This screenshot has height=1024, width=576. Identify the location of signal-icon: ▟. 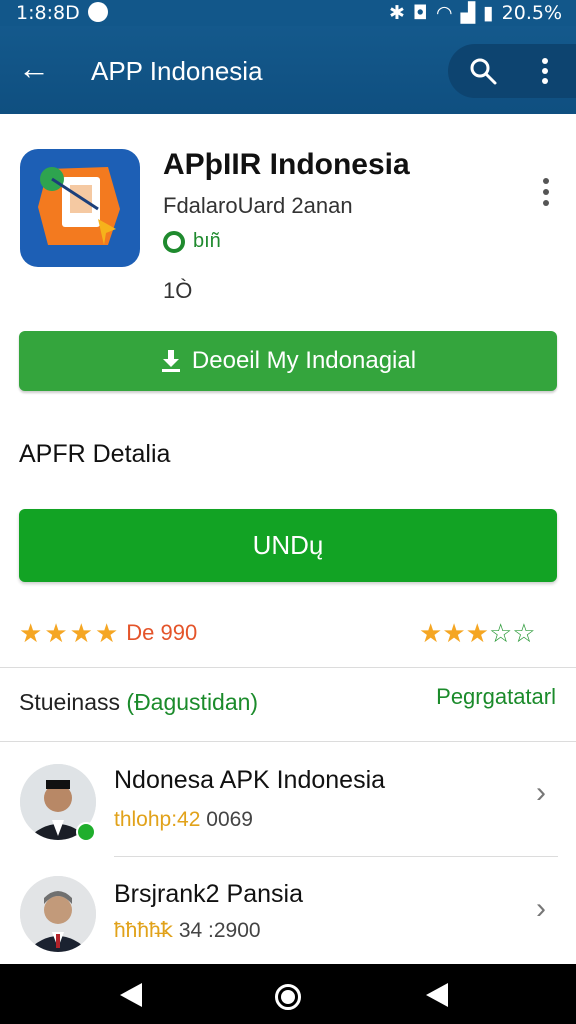
(468, 13).